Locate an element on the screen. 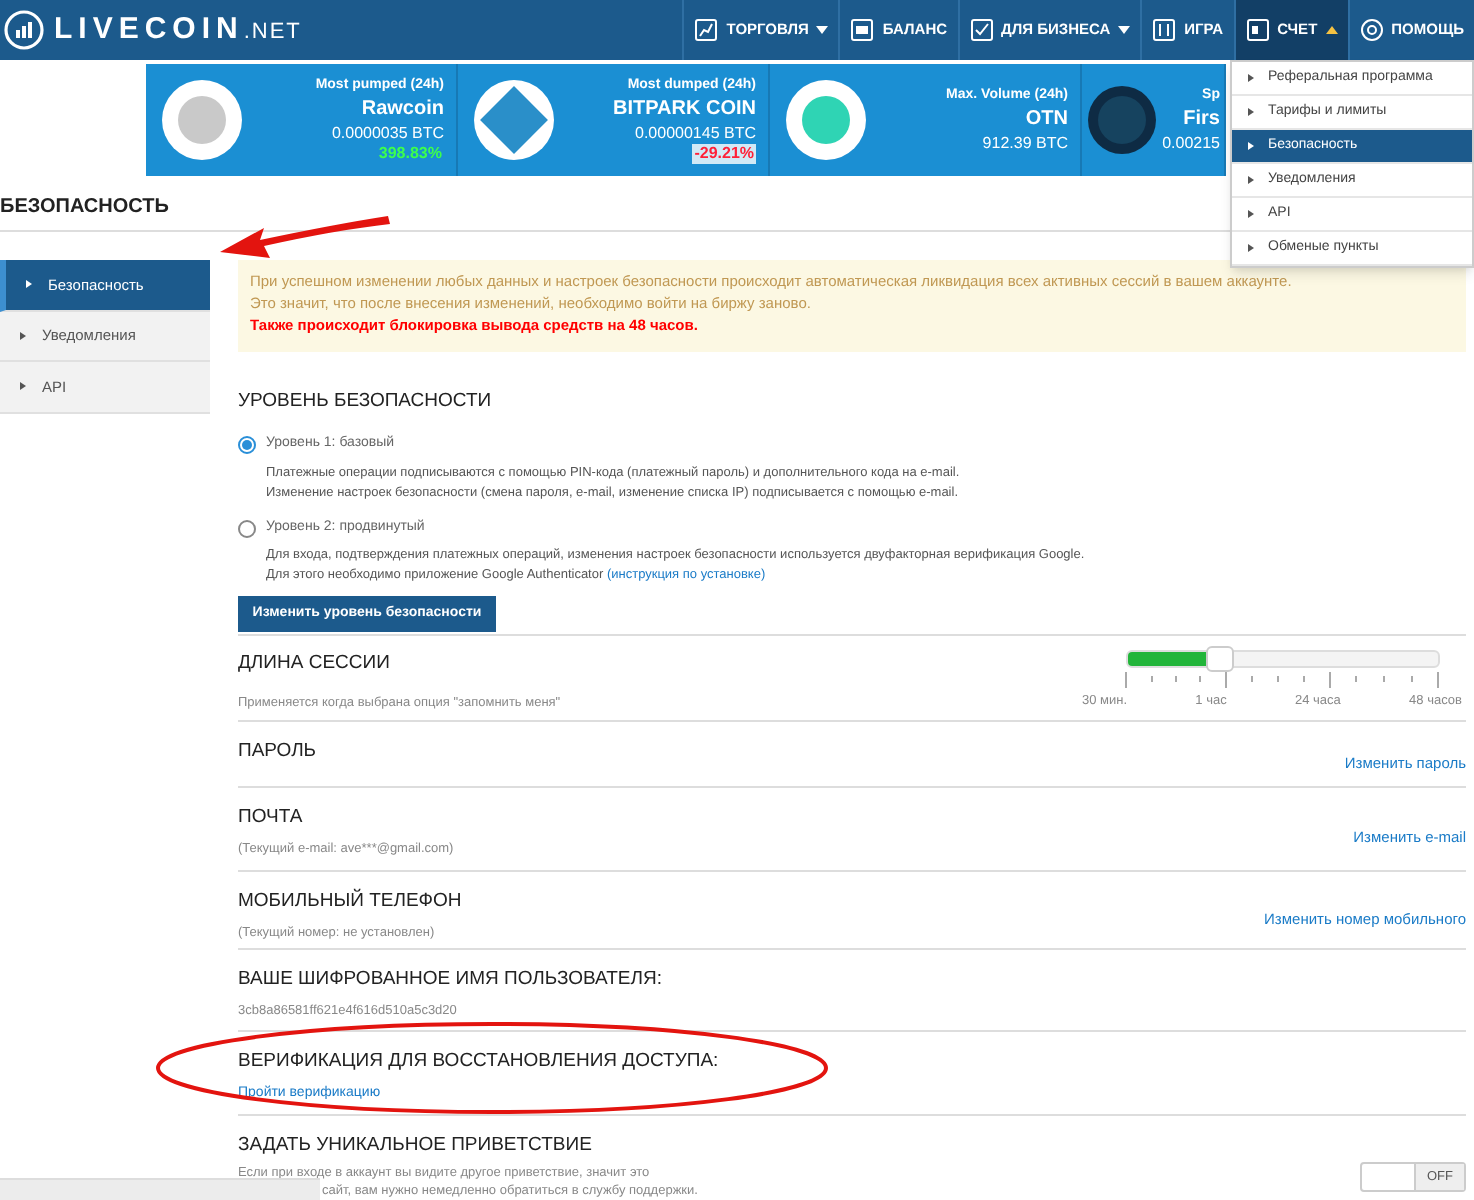 This screenshot has height=1200, width=1474. coin-name: Rawcoin is located at coordinates (402, 109).